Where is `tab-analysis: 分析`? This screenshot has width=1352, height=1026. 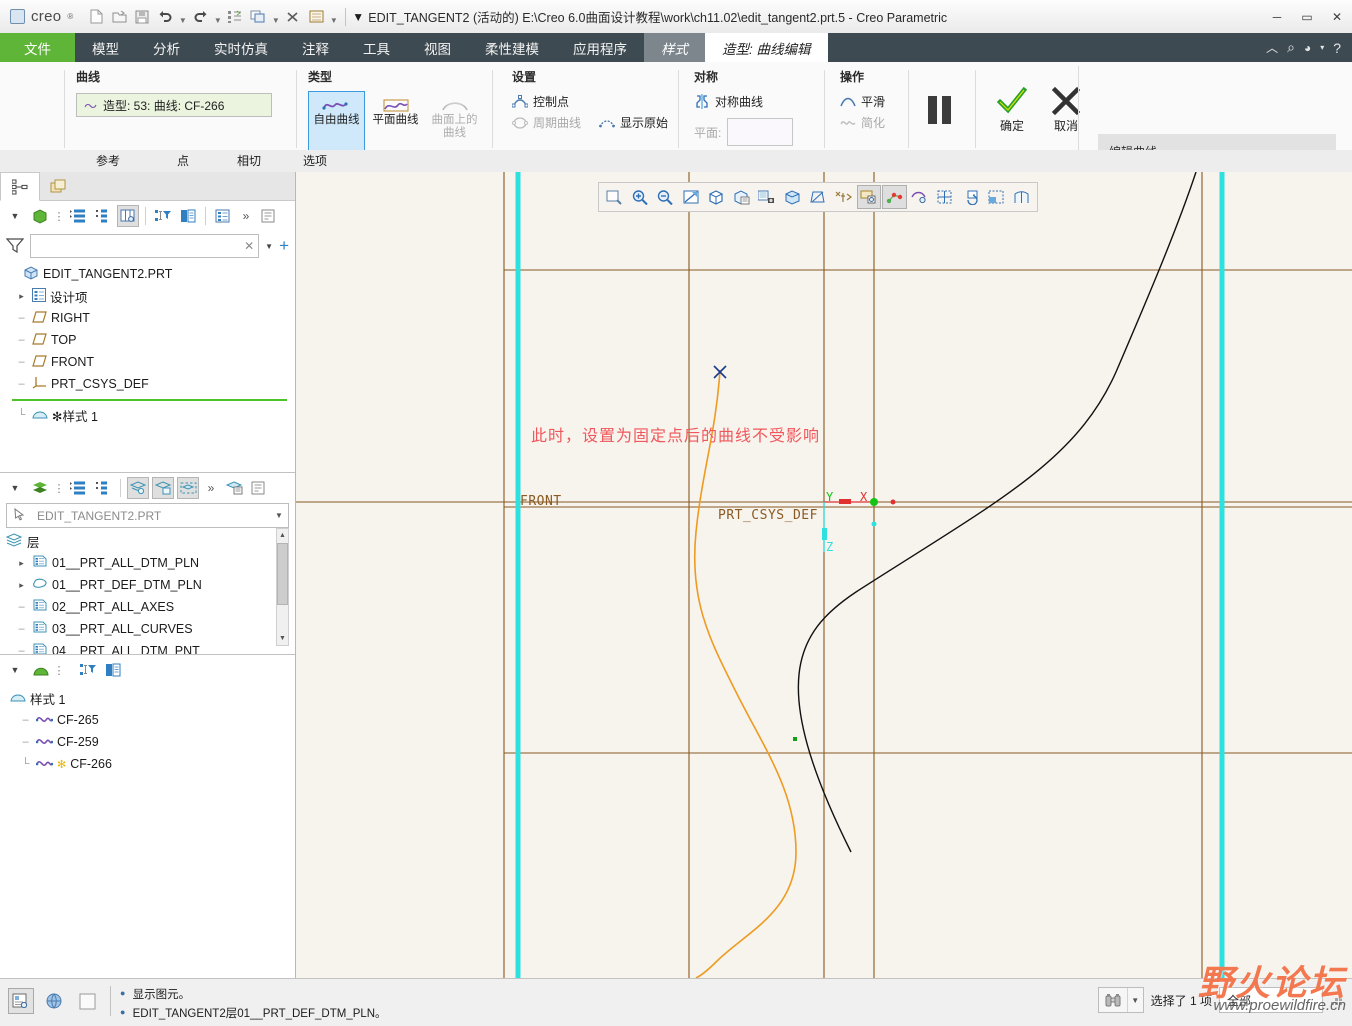
tab-analysis: 分析 is located at coordinates (166, 47).